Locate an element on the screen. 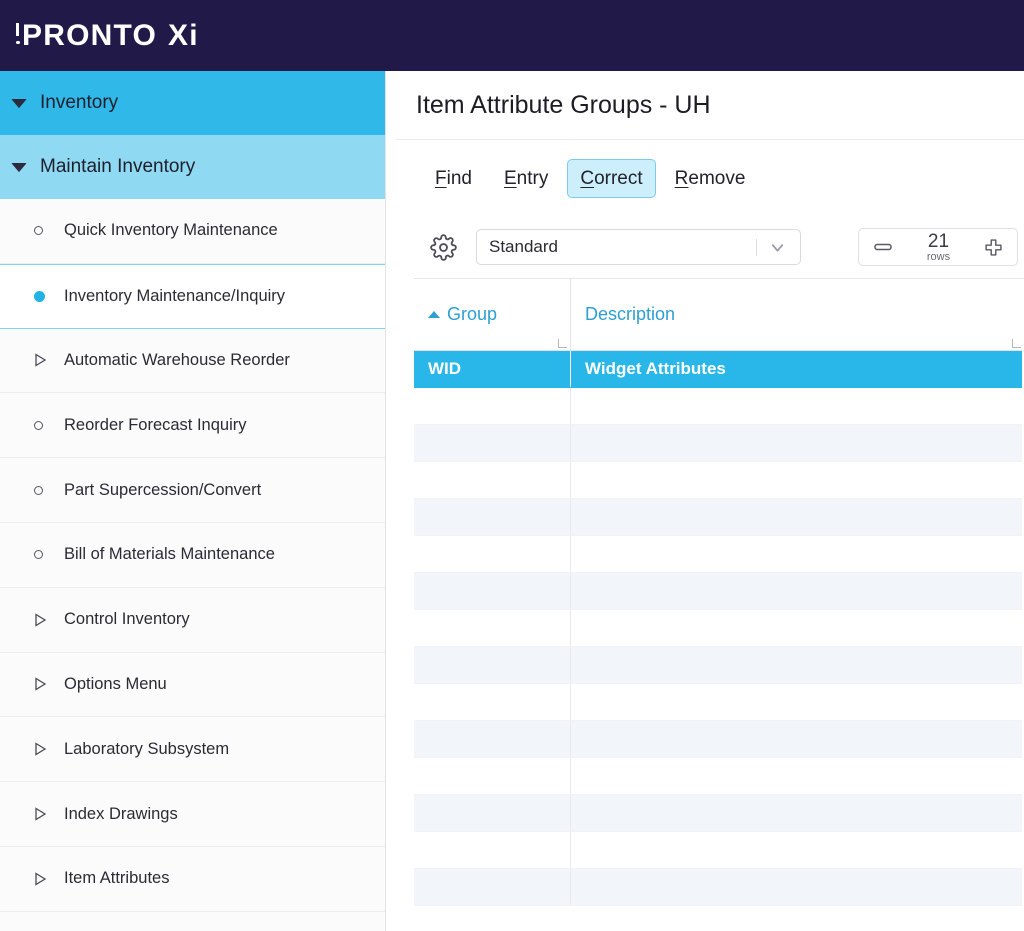  row-count: 21 rows is located at coordinates (938, 247).